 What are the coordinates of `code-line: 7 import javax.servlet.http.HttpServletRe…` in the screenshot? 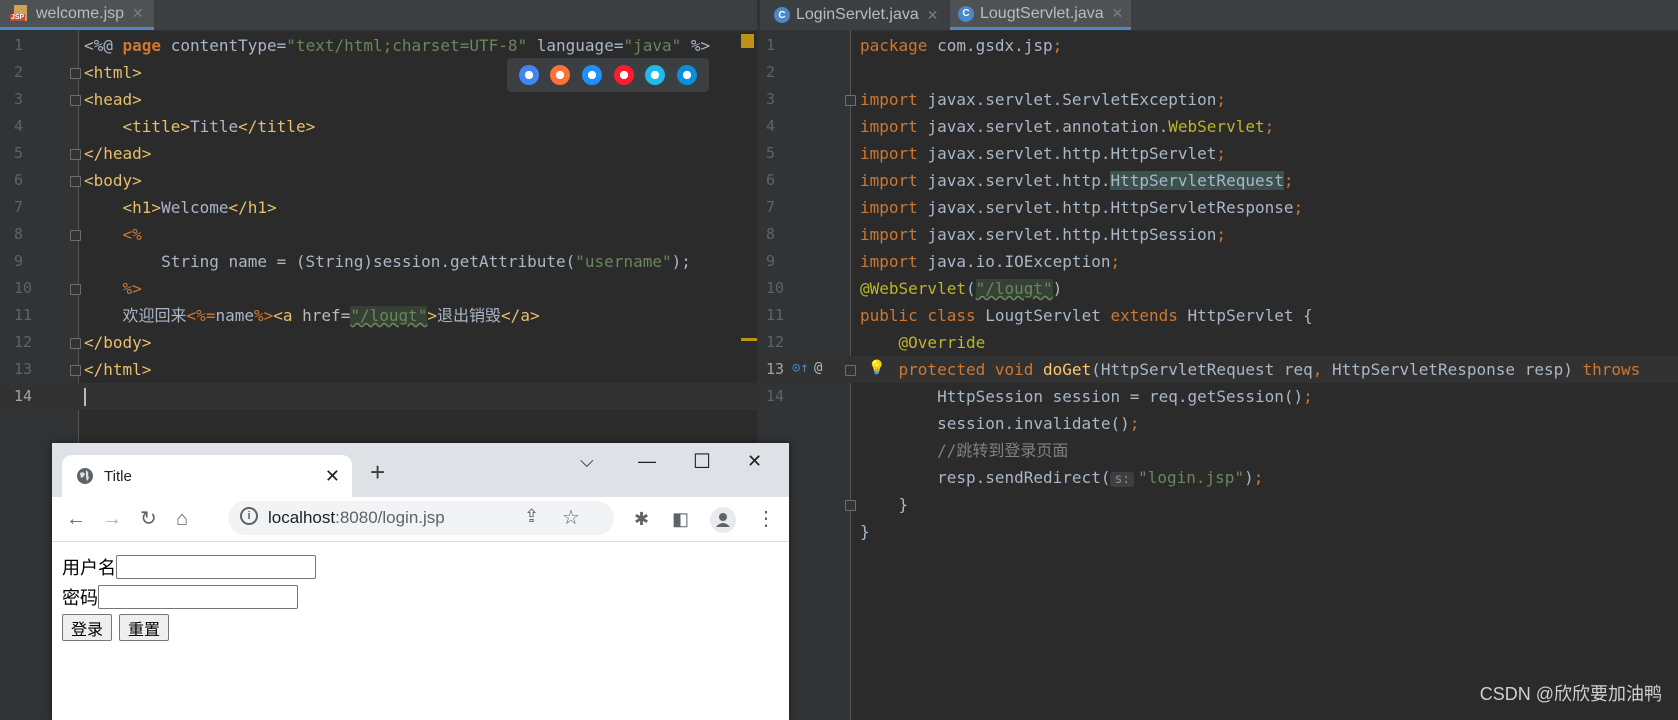 It's located at (1219, 207).